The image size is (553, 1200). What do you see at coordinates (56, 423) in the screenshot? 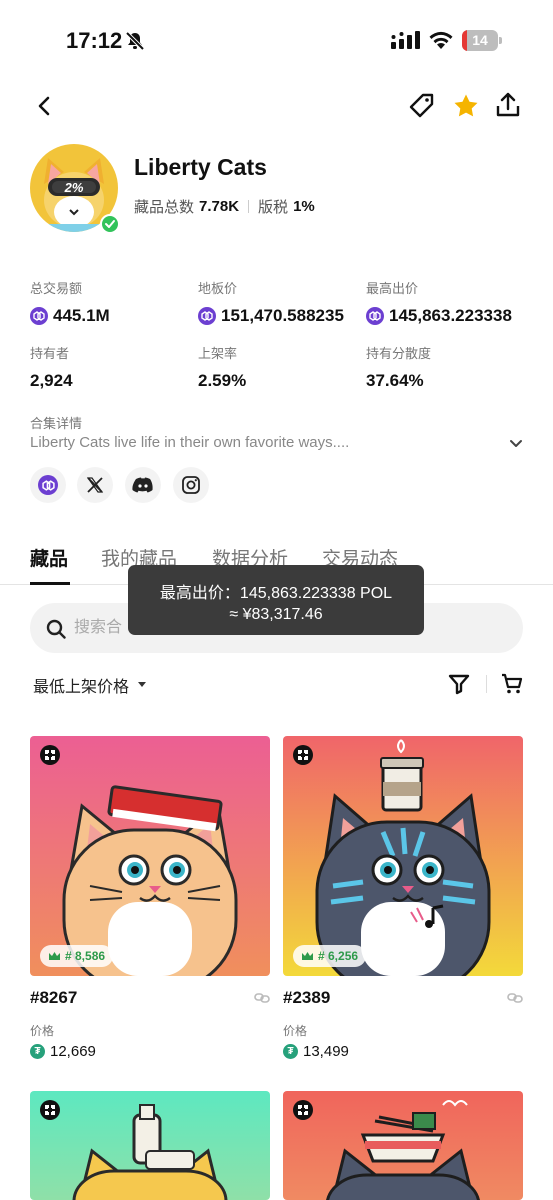
I see `details-label: 合集详情` at bounding box center [56, 423].